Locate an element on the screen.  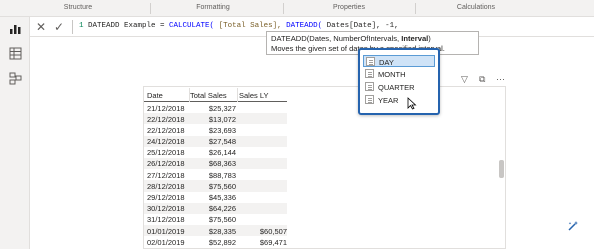
interval-option-year: YEAR is located at coordinates (399, 100).